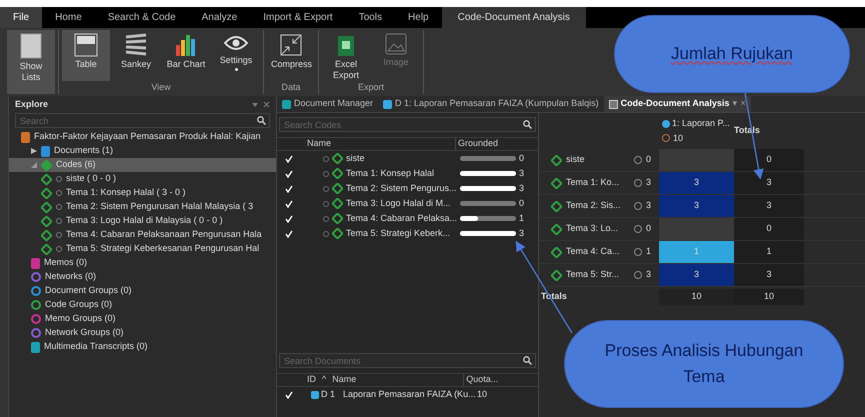  What do you see at coordinates (142, 120) in the screenshot?
I see `search-field: Search` at bounding box center [142, 120].